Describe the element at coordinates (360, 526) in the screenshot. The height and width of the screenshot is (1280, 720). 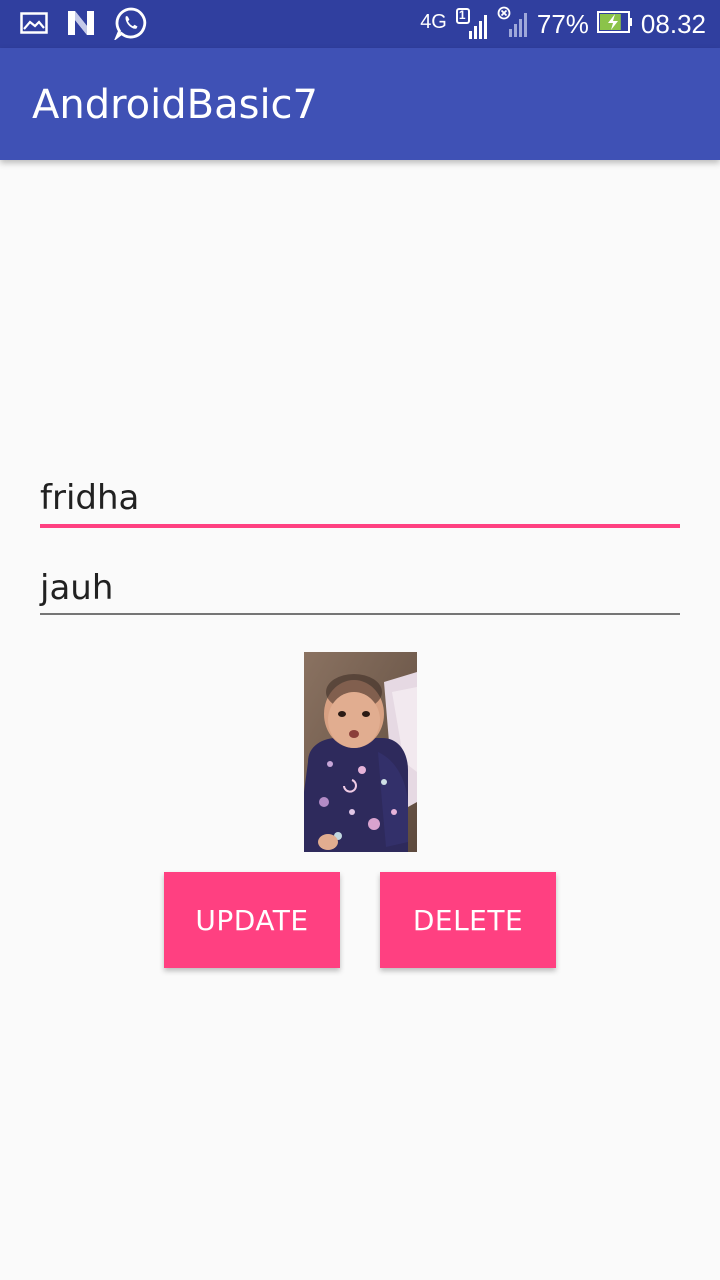
I see `first-name-underline` at that location.